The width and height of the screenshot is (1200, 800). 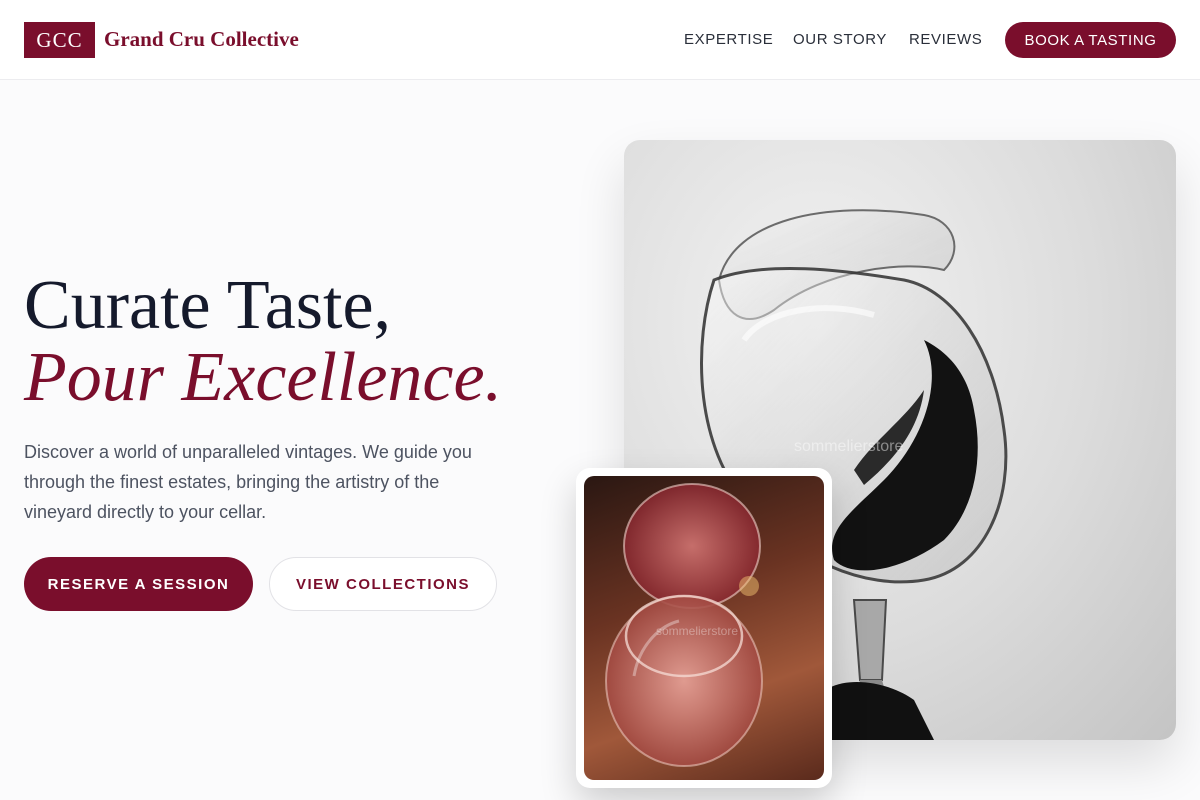 I want to click on headline-line-1: Curate Taste,, so click(x=208, y=305).